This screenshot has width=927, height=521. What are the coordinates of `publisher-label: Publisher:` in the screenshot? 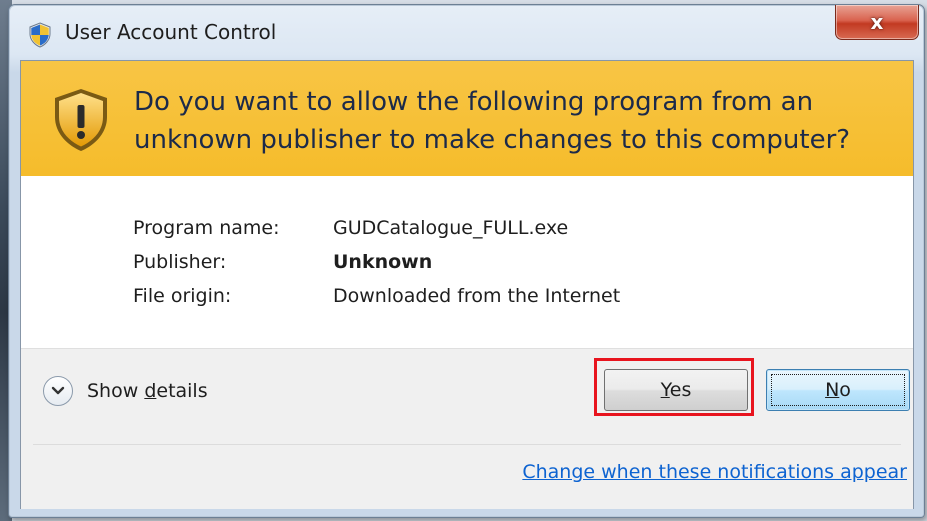 It's located at (180, 262).